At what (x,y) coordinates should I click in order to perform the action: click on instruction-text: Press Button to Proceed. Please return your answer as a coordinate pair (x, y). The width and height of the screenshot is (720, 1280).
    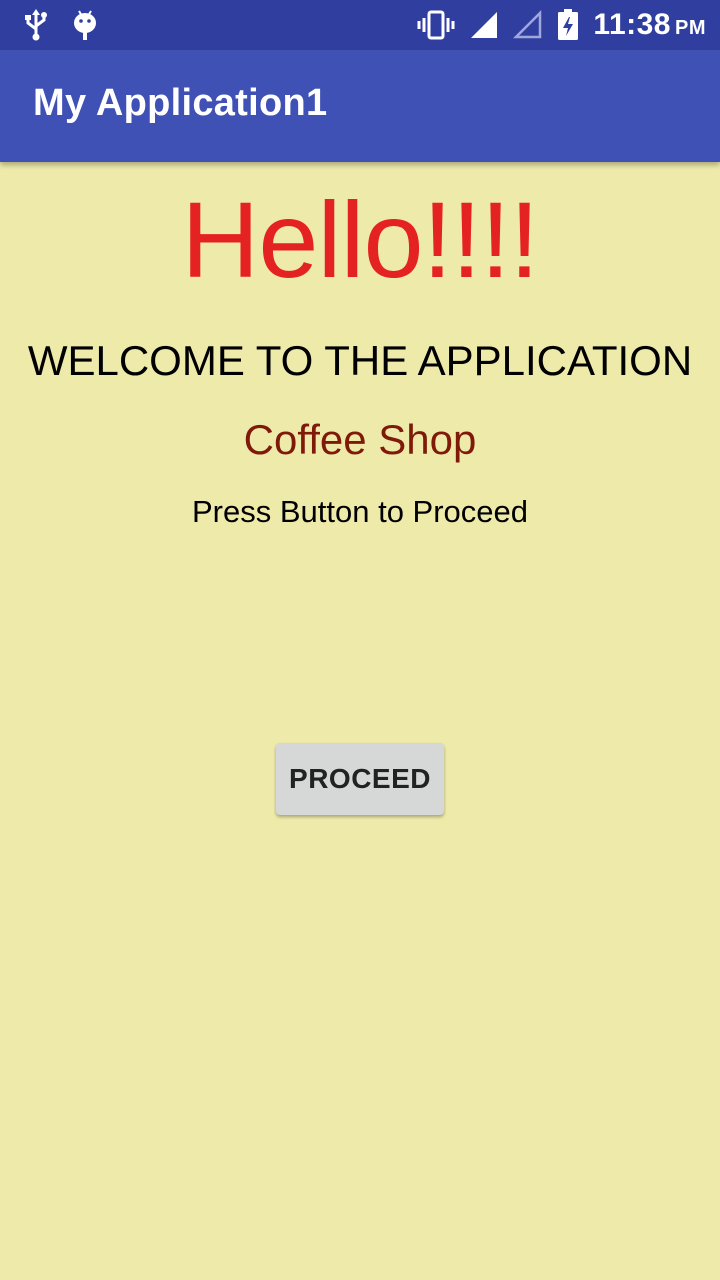
    Looking at the image, I should click on (360, 511).